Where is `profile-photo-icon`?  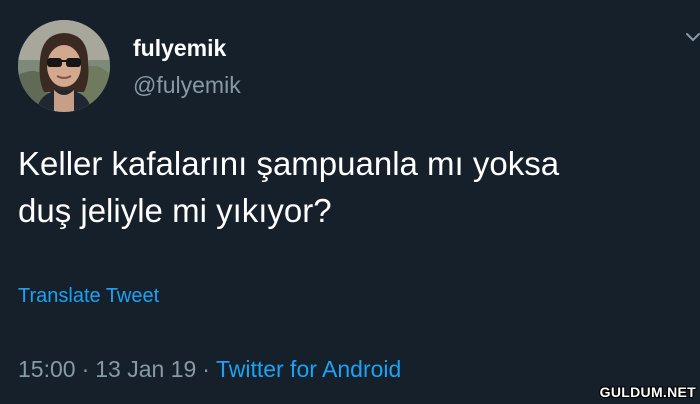
profile-photo-icon is located at coordinates (64, 66).